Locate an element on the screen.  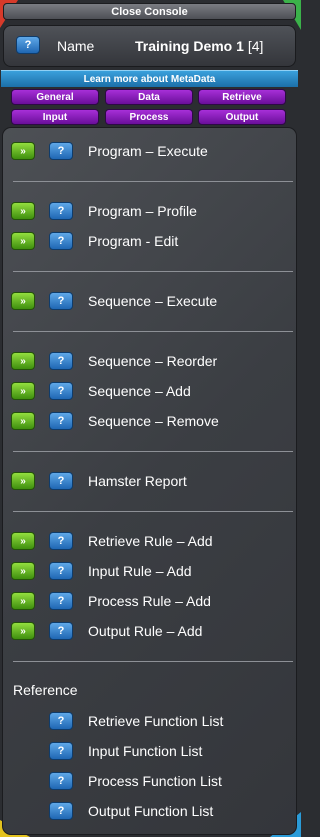
action-label: Program - Edit is located at coordinates (133, 241).